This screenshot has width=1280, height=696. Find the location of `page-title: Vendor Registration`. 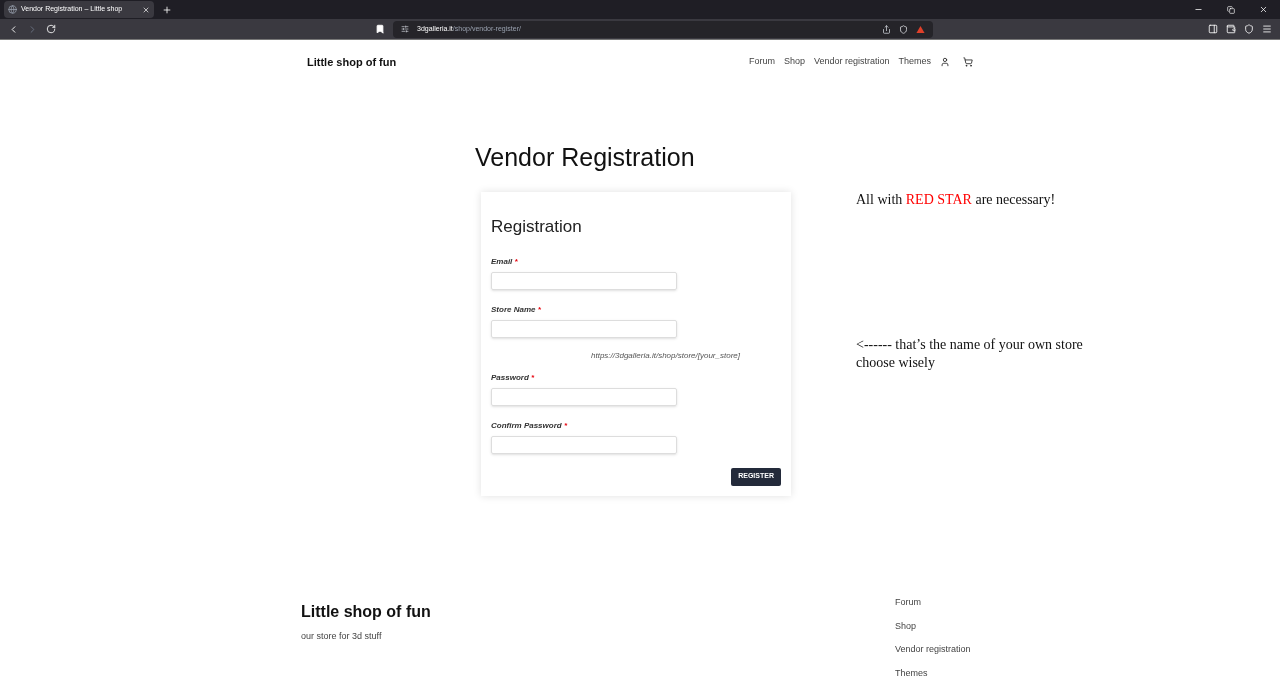

page-title: Vendor Registration is located at coordinates (585, 157).